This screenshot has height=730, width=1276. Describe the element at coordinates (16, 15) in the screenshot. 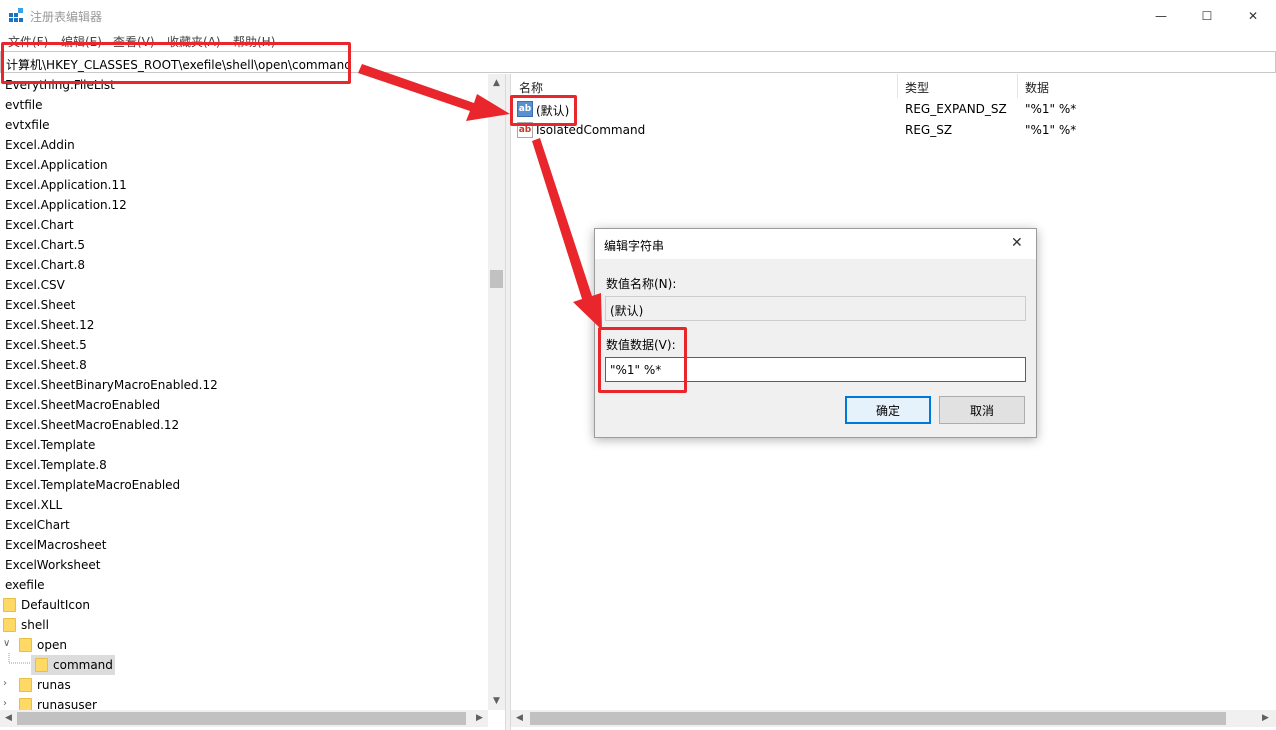

I see `registry-app-icon` at that location.